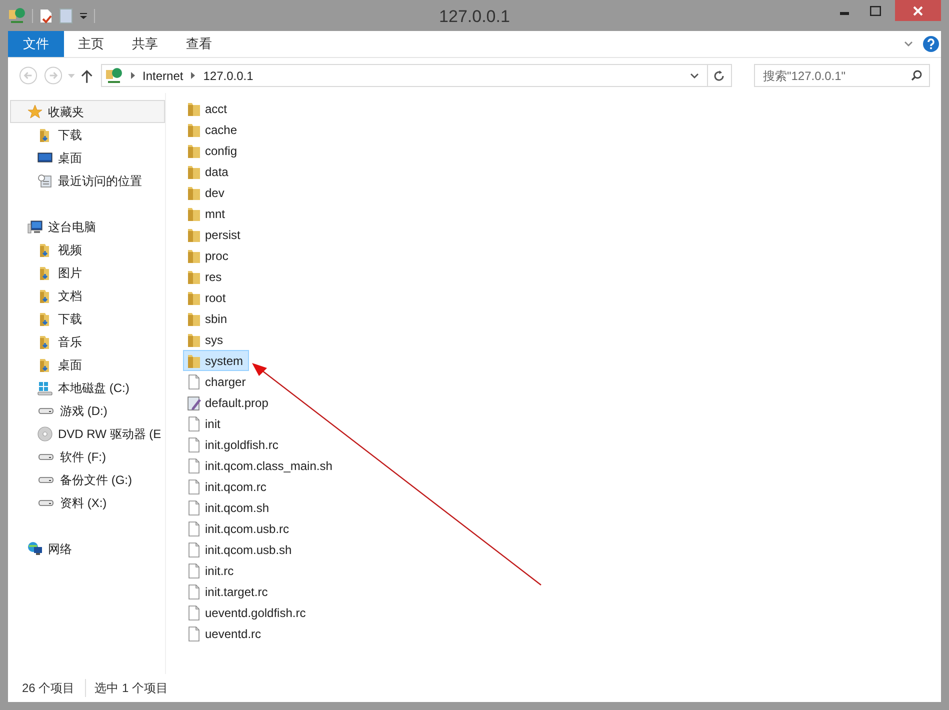 The width and height of the screenshot is (949, 710). What do you see at coordinates (91, 44) in the screenshot?
I see `ribbon-tab: 主页` at bounding box center [91, 44].